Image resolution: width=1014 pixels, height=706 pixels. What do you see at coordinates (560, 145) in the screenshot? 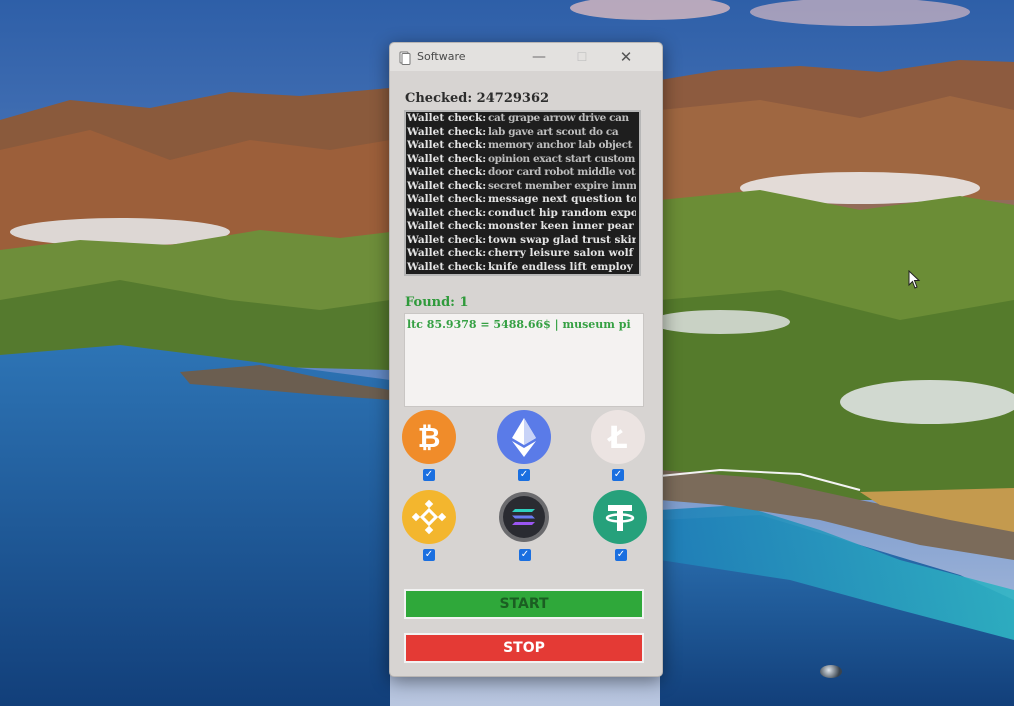
I see `log-row-value: memory anchor lab object` at bounding box center [560, 145].